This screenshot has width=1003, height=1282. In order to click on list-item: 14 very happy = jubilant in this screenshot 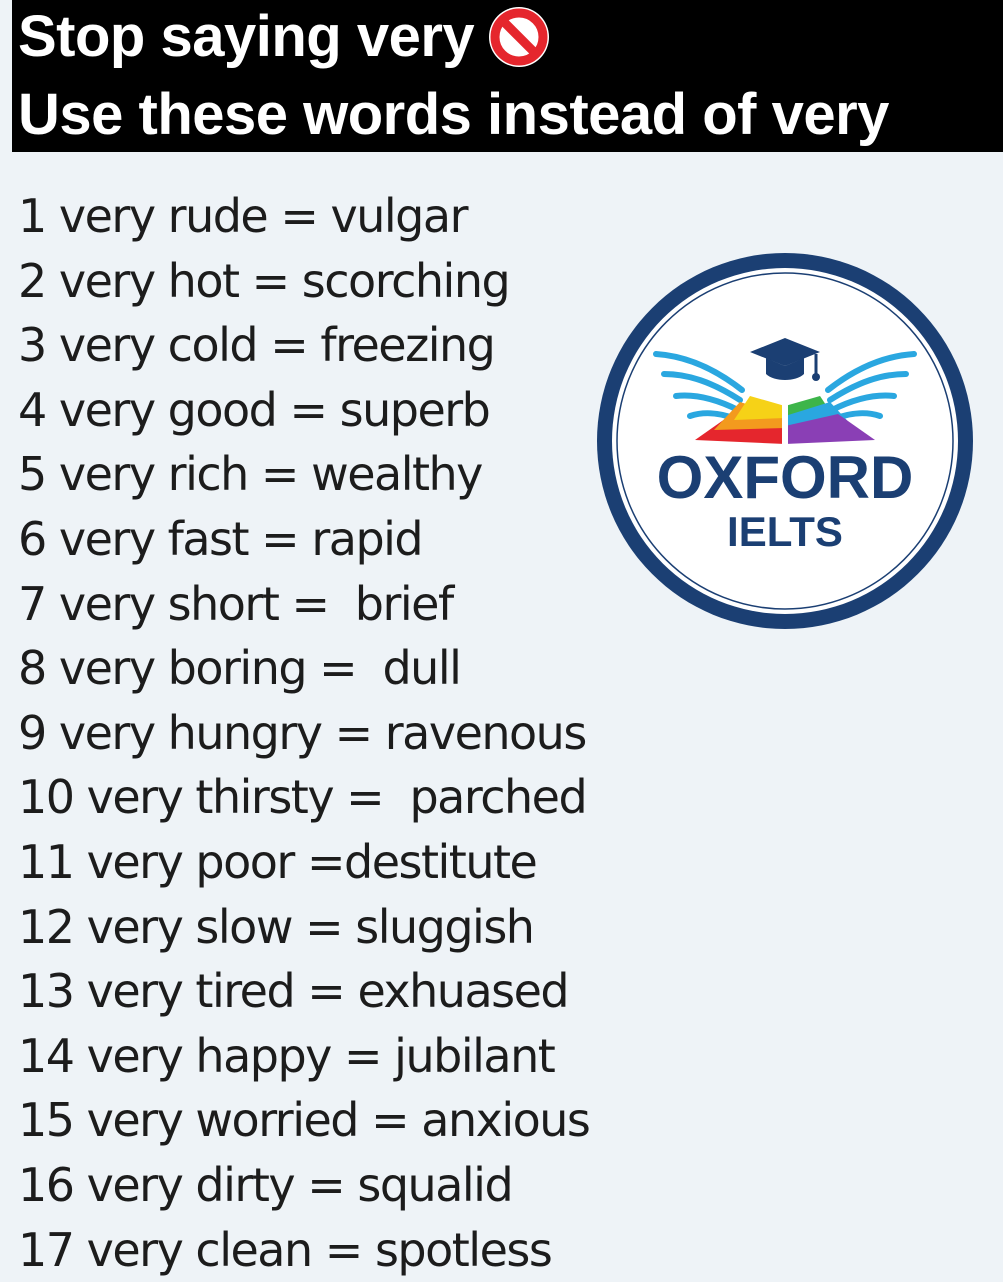, I will do `click(303, 1056)`.